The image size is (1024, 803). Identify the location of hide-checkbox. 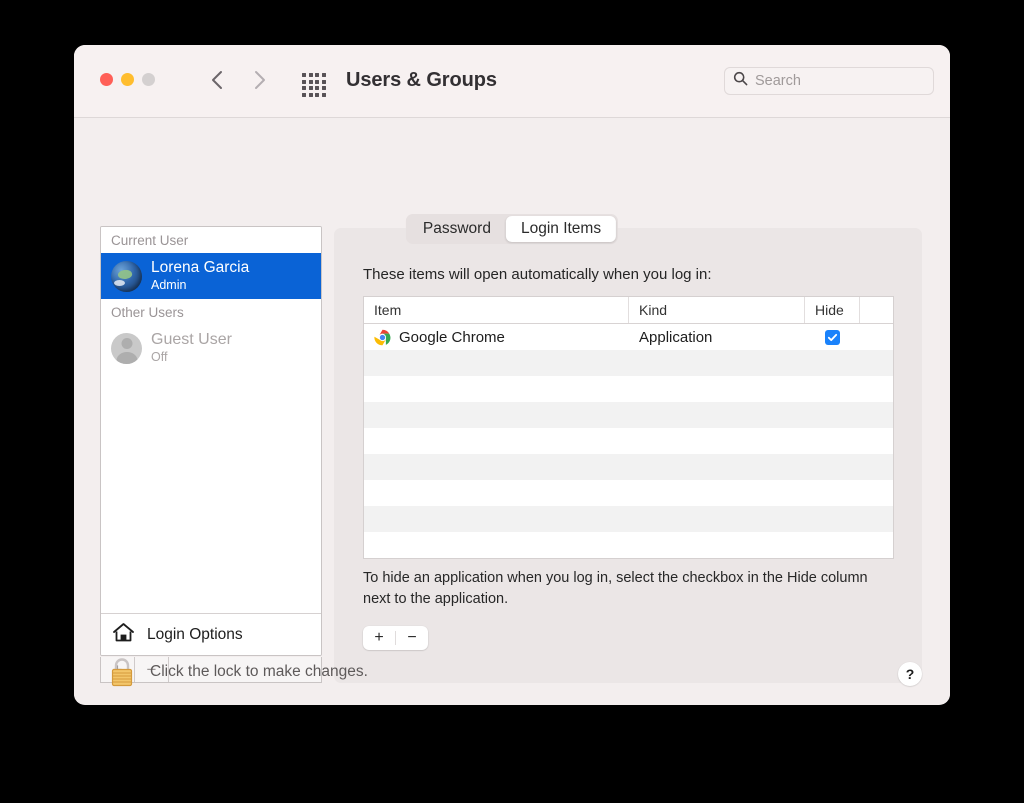
(832, 337).